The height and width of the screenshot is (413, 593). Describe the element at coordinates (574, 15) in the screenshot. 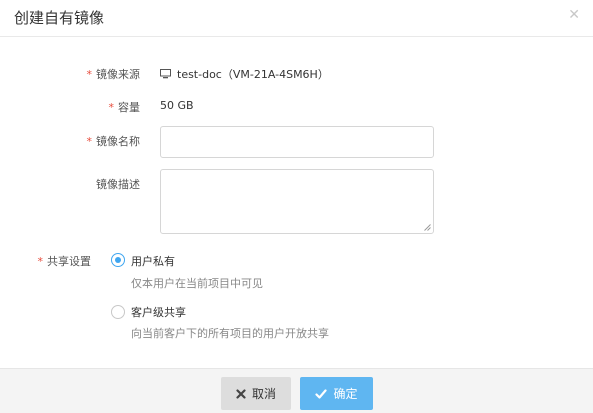

I see `close-icon: ✕` at that location.